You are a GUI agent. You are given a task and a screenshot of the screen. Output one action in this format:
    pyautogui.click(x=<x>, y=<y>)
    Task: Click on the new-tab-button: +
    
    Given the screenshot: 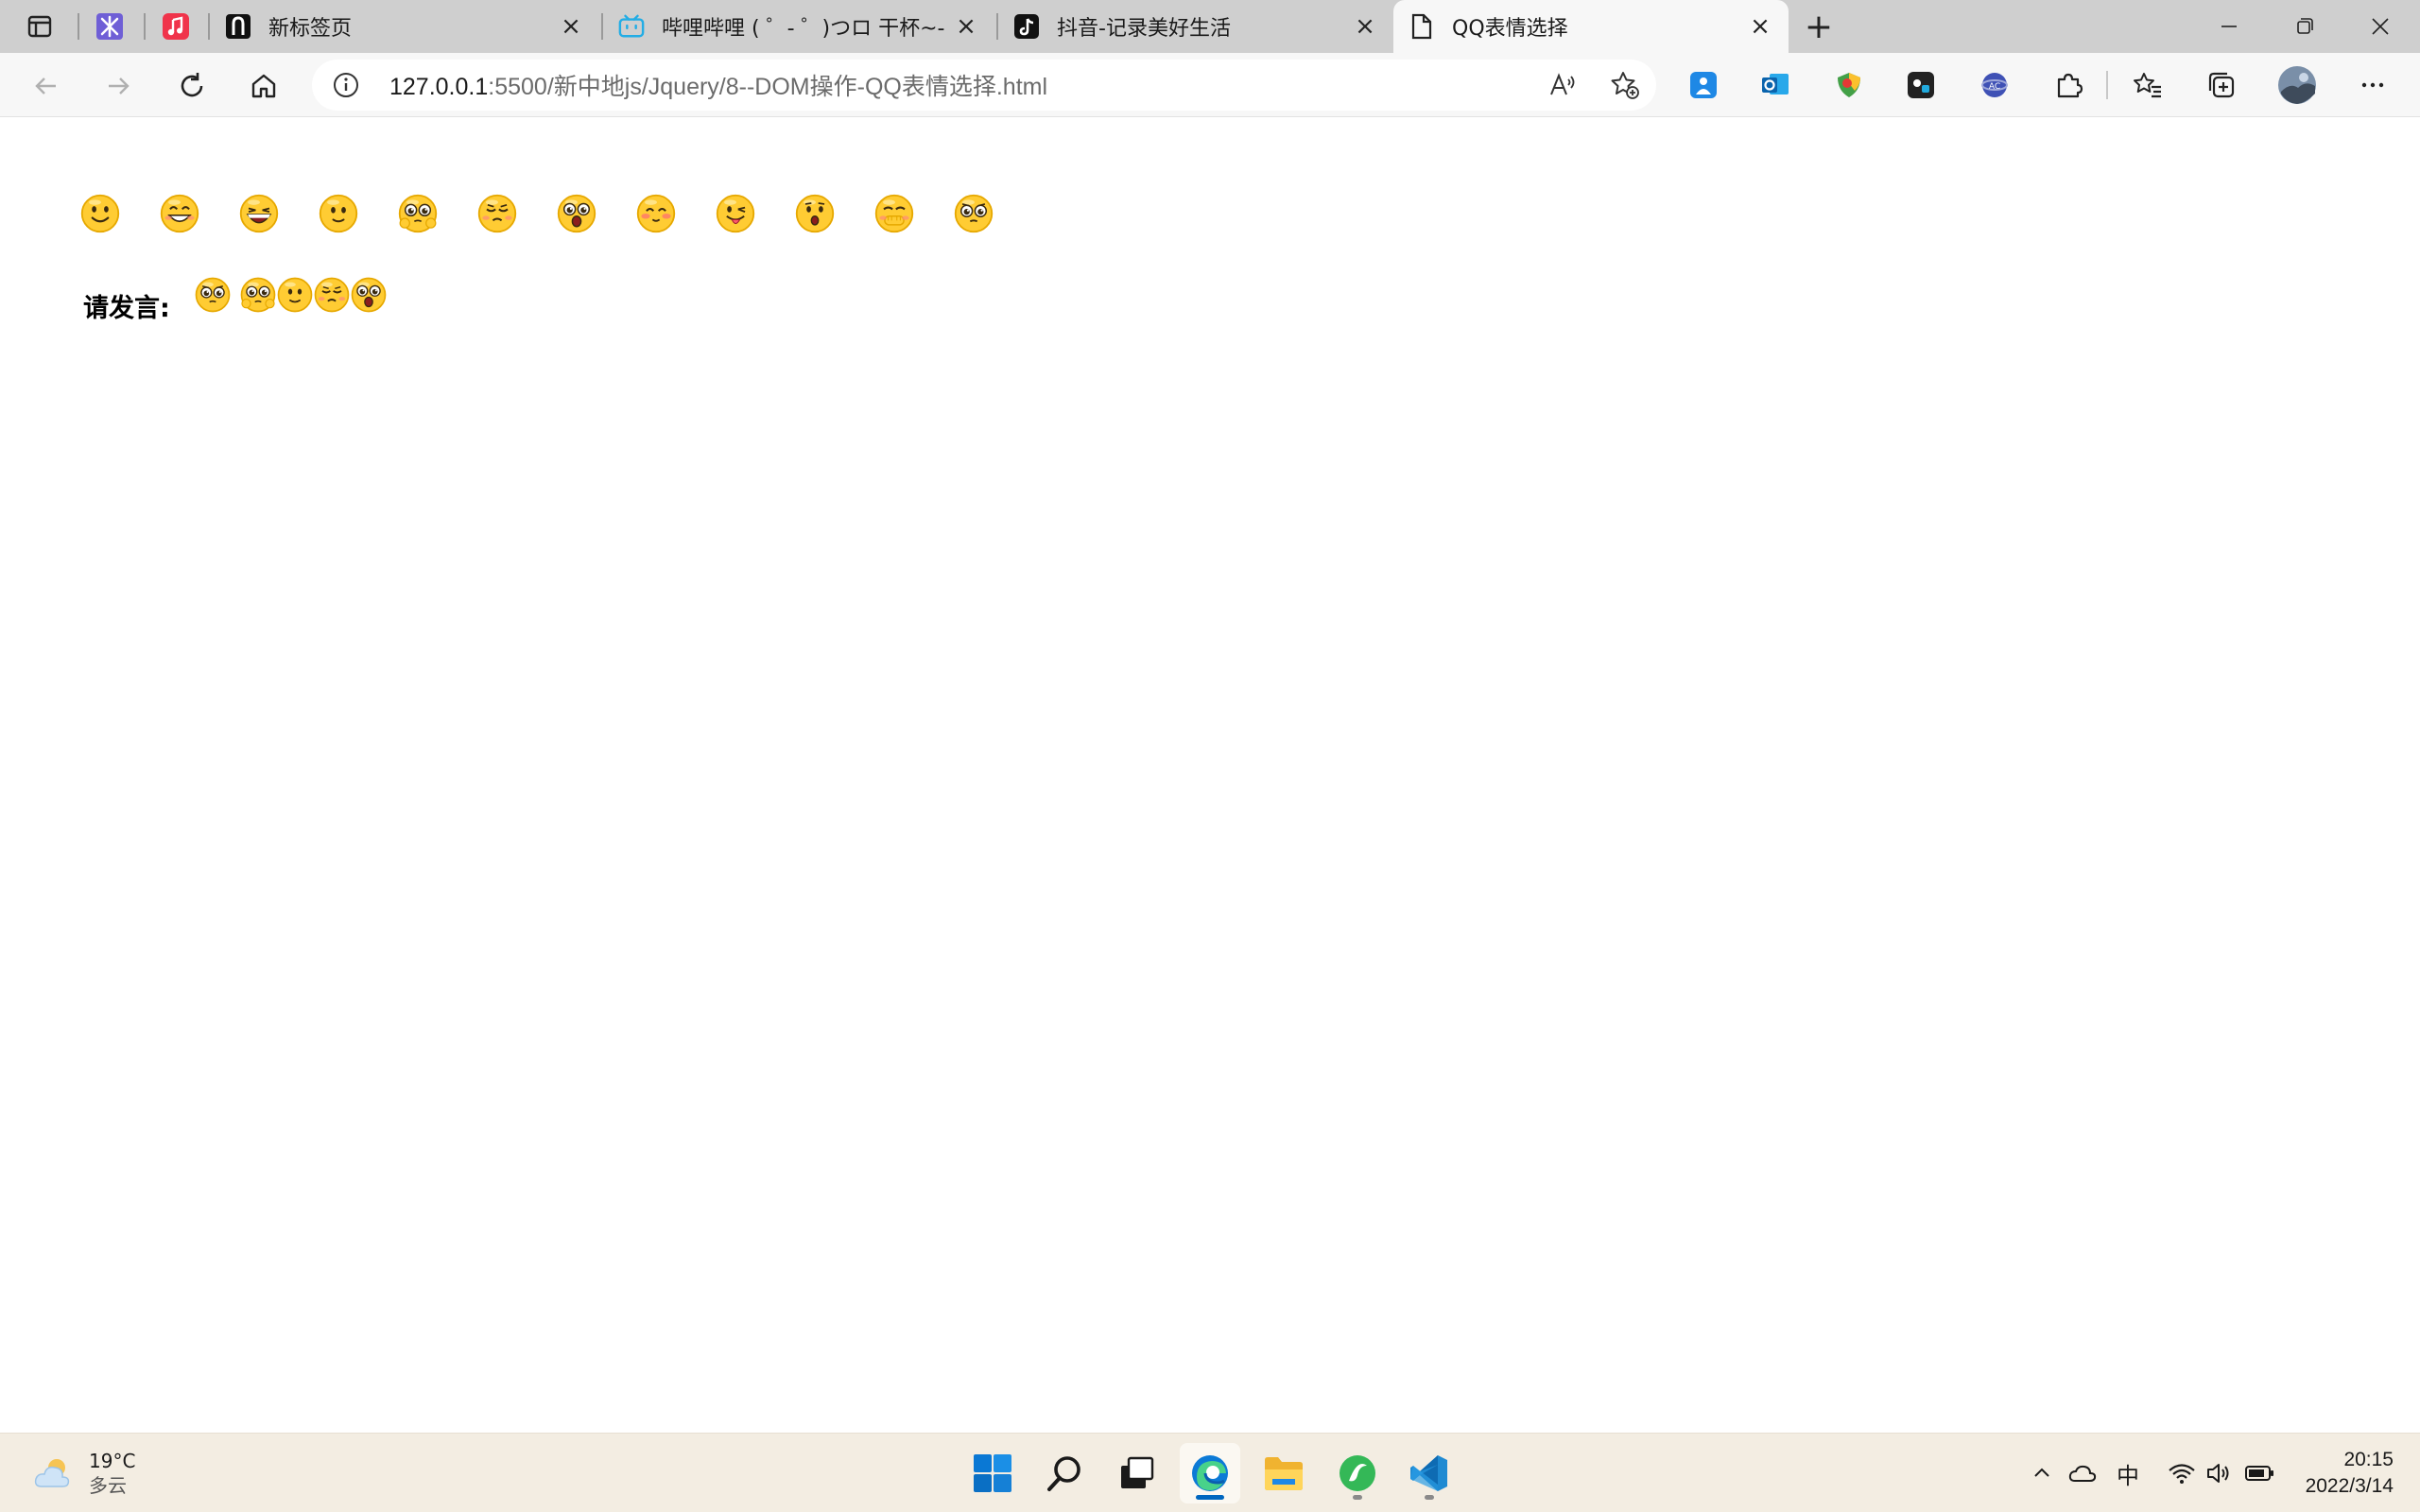 What is the action you would take?
    pyautogui.click(x=1819, y=26)
    